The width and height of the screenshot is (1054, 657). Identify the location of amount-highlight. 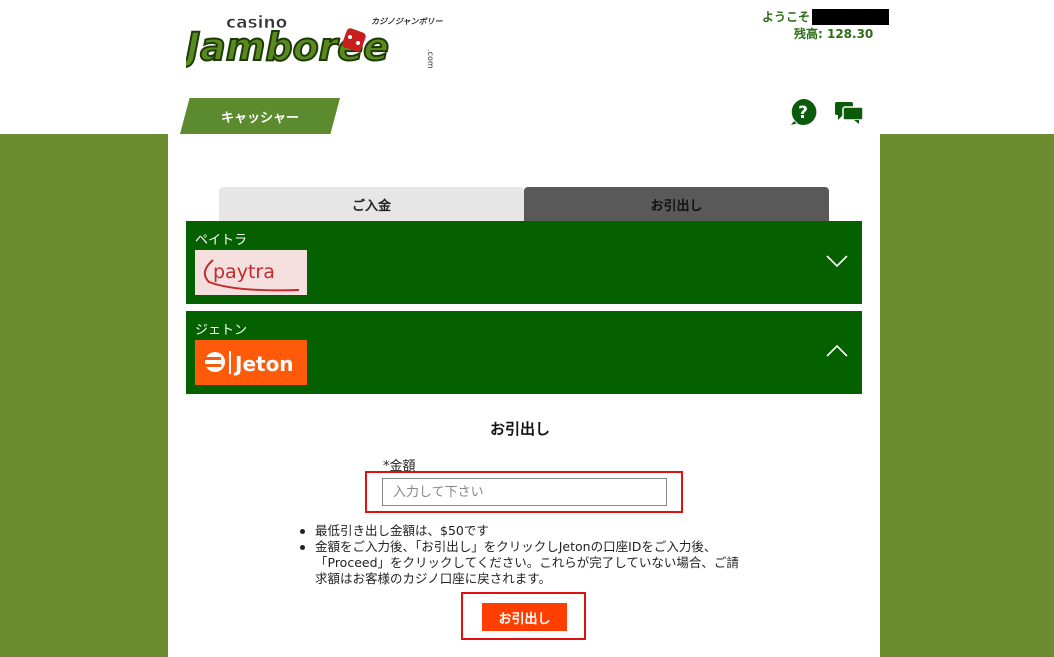
(524, 492).